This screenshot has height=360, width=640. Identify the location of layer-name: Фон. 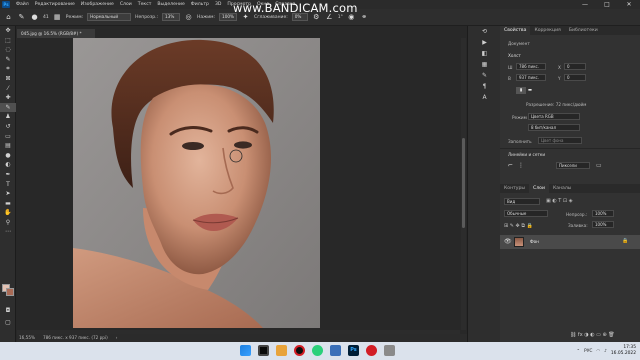
(534, 241).